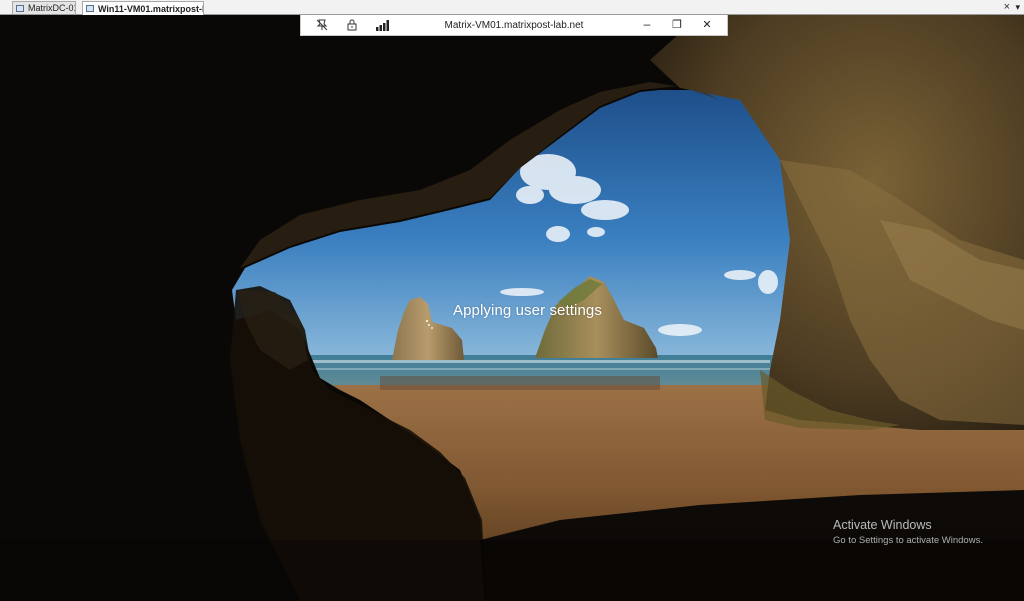  Describe the element at coordinates (908, 540) in the screenshot. I see `activation-watermark-subtitle: Go to Settings to activate Windows.` at that location.